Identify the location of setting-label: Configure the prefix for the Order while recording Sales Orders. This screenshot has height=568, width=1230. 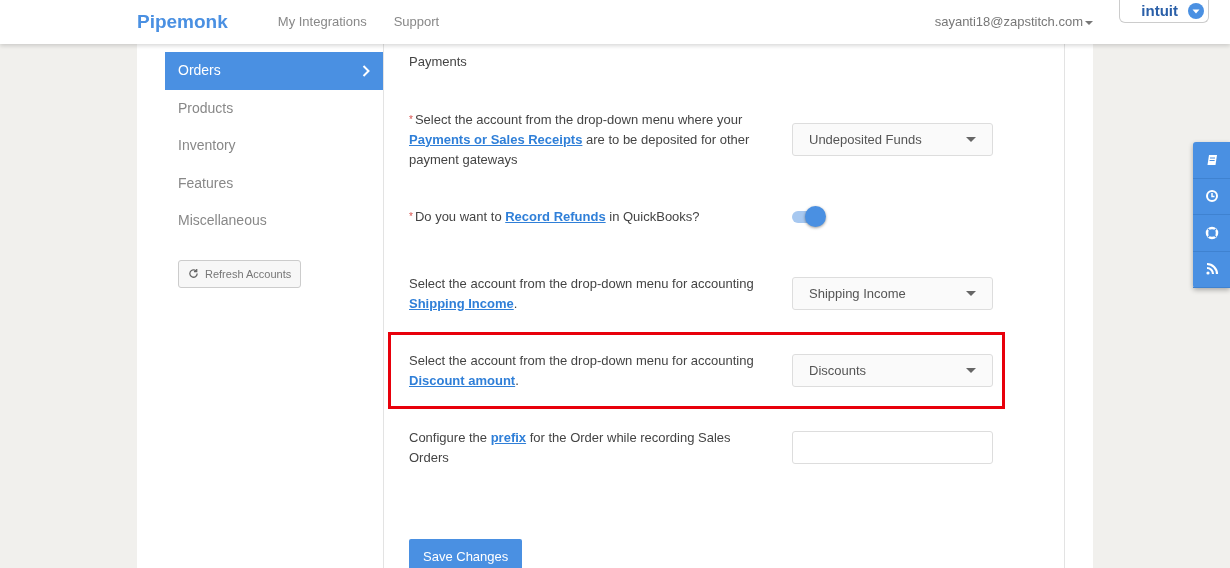
(570, 447).